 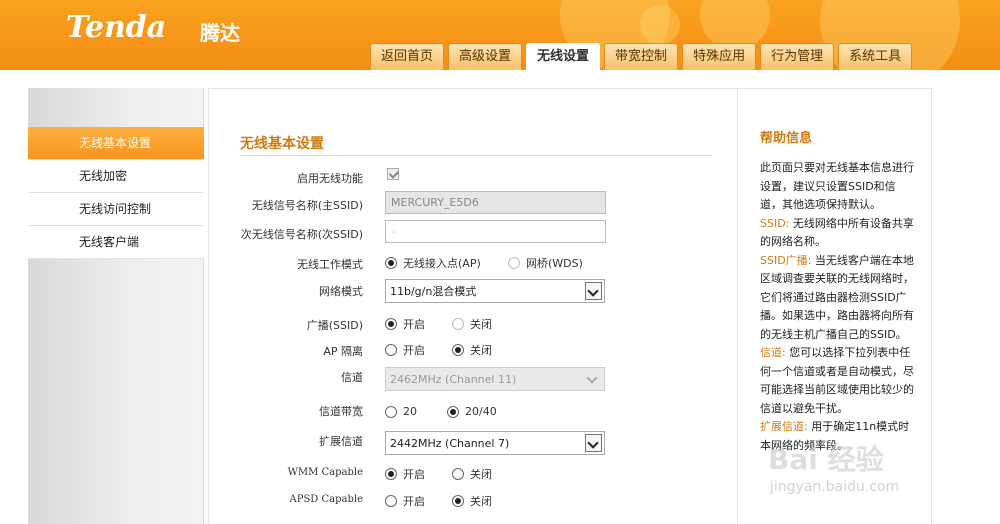 I want to click on ssid-primary-input: MERCURY_E5D6, so click(x=495, y=202).